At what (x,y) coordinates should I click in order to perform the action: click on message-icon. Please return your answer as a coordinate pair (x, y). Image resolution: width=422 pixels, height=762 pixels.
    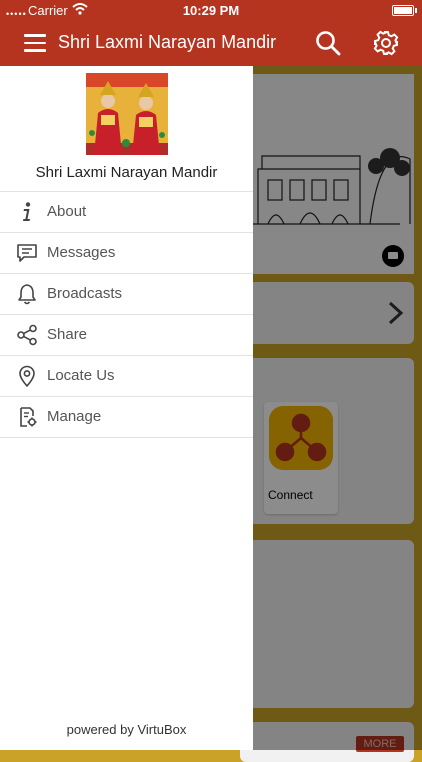
    Looking at the image, I should click on (27, 253).